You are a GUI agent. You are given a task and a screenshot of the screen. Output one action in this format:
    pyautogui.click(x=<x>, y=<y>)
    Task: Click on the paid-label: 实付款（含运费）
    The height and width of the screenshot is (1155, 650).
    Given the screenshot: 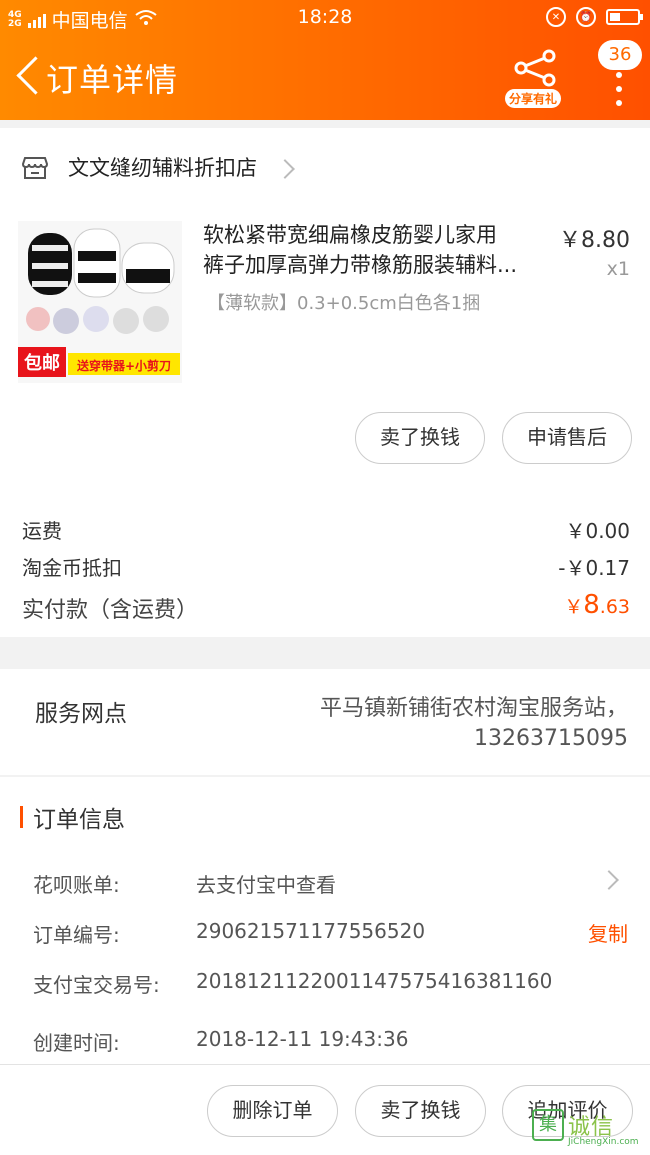 What is the action you would take?
    pyautogui.click(x=110, y=610)
    